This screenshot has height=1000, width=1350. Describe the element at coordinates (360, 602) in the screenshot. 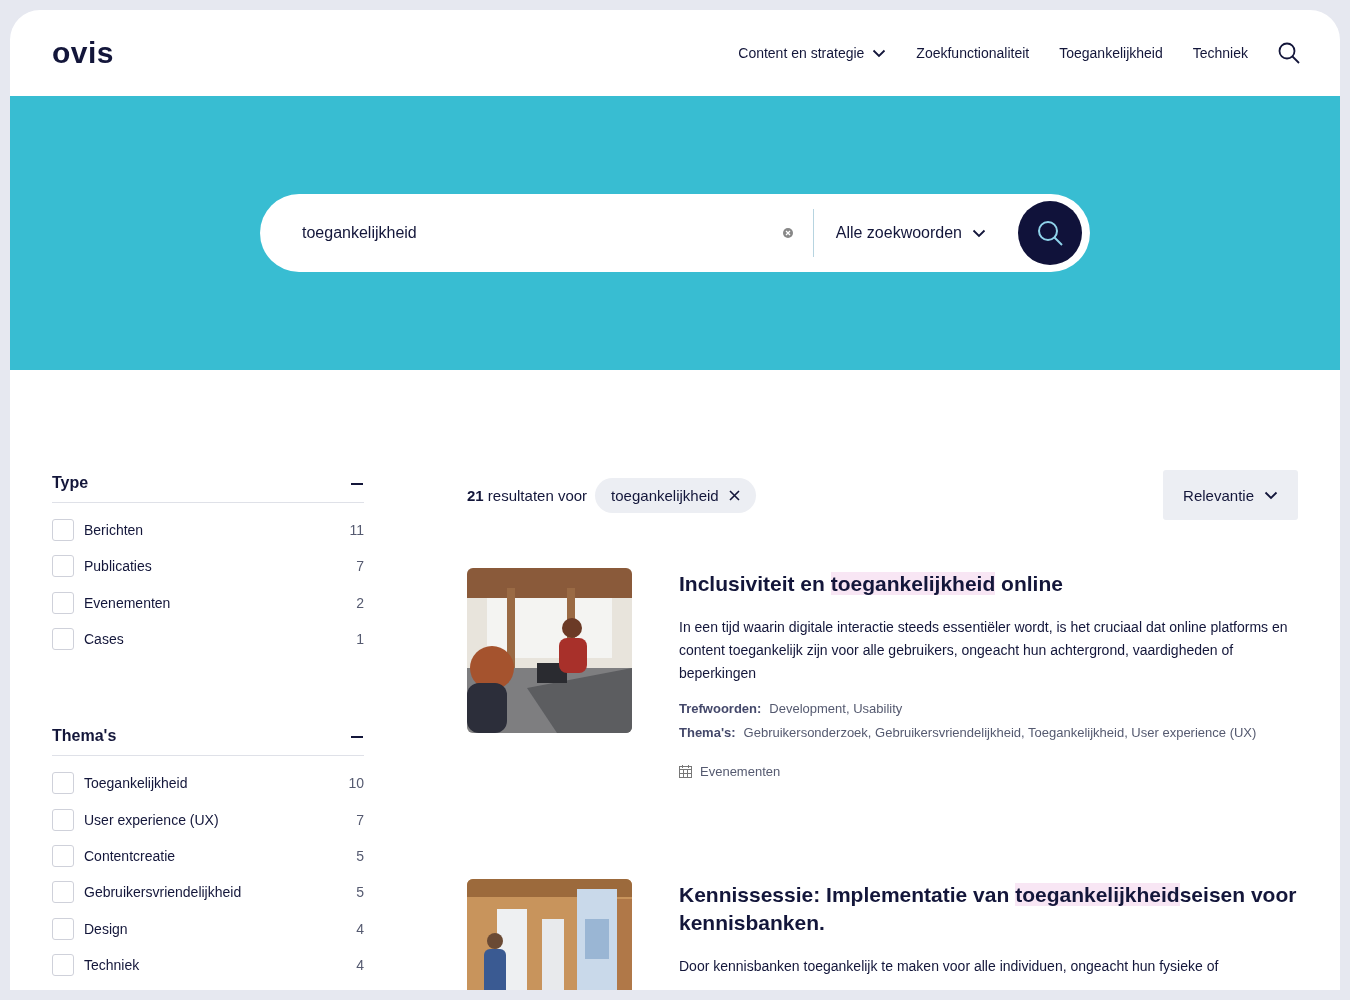

I see `filter-count: 2` at that location.